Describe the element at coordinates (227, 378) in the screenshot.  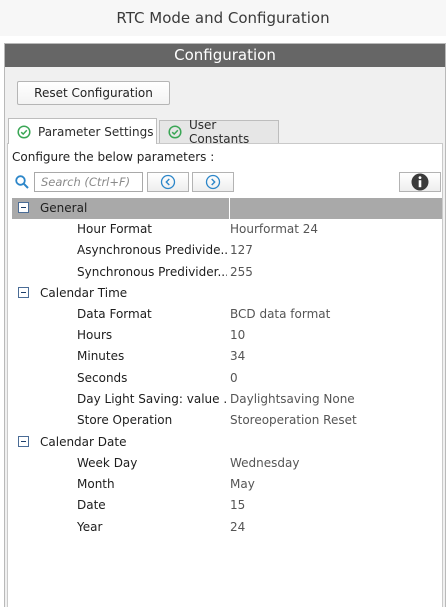
I see `parameter-row: Seconds 0` at that location.